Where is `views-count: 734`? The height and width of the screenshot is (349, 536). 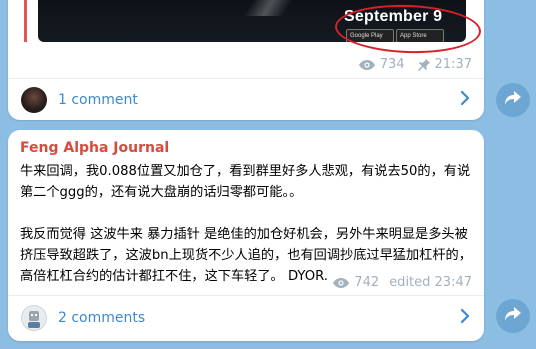
views-count: 734 is located at coordinates (392, 64).